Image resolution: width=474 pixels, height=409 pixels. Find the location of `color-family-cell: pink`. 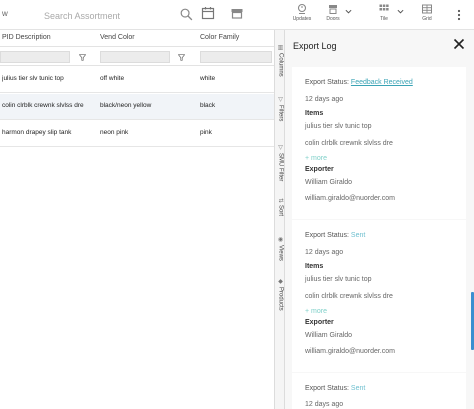

color-family-cell: pink is located at coordinates (206, 132).